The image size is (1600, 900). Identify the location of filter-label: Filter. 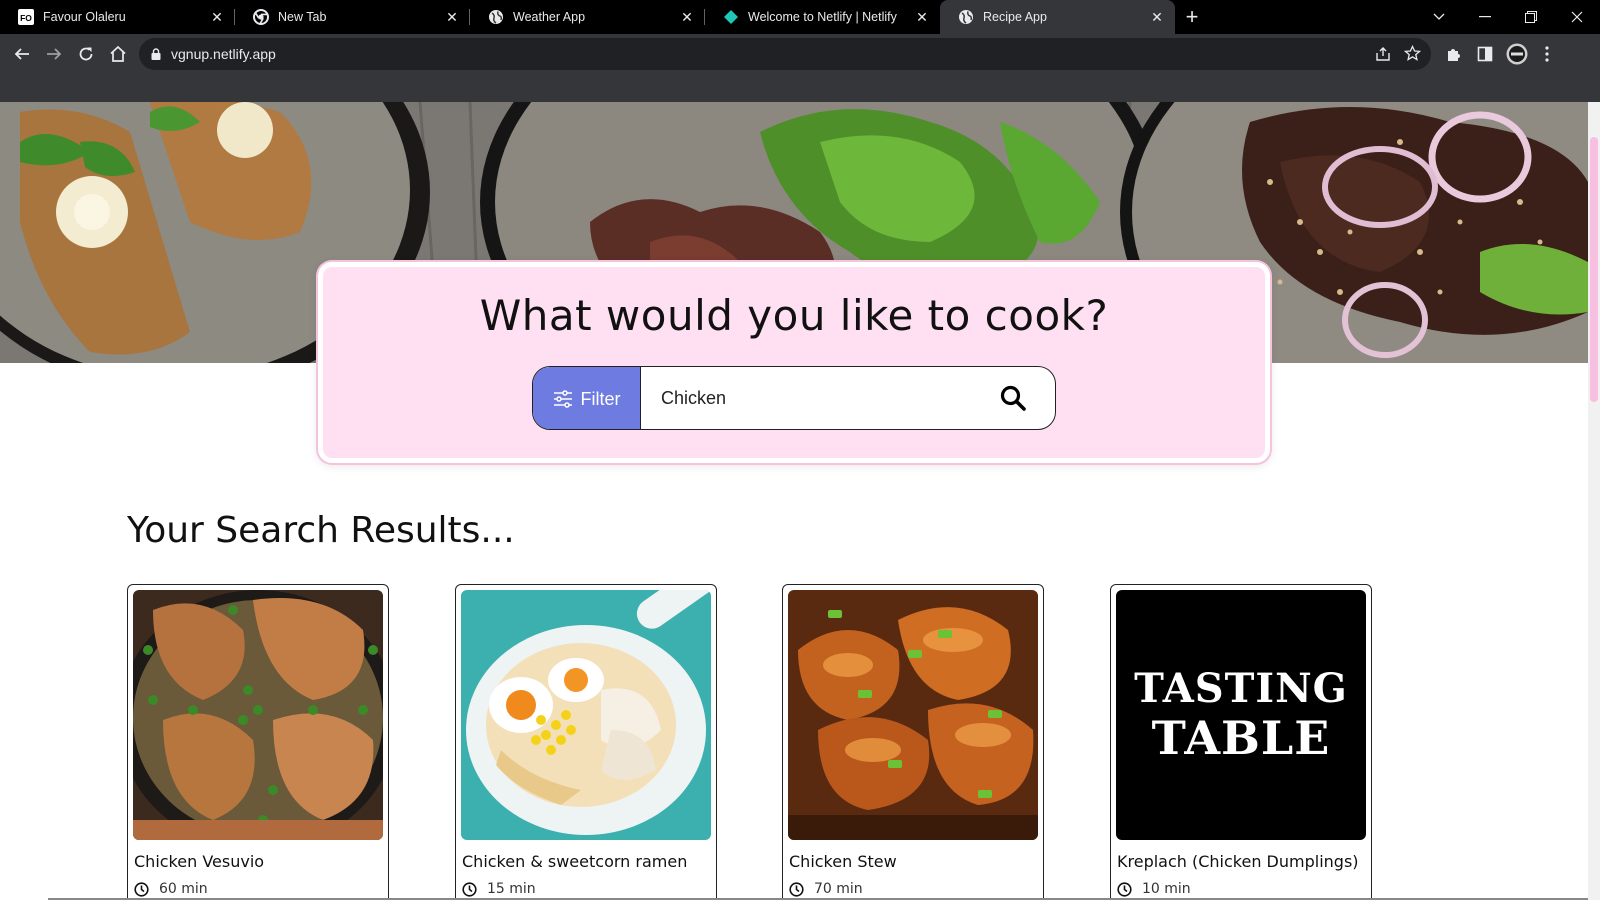
(600, 398).